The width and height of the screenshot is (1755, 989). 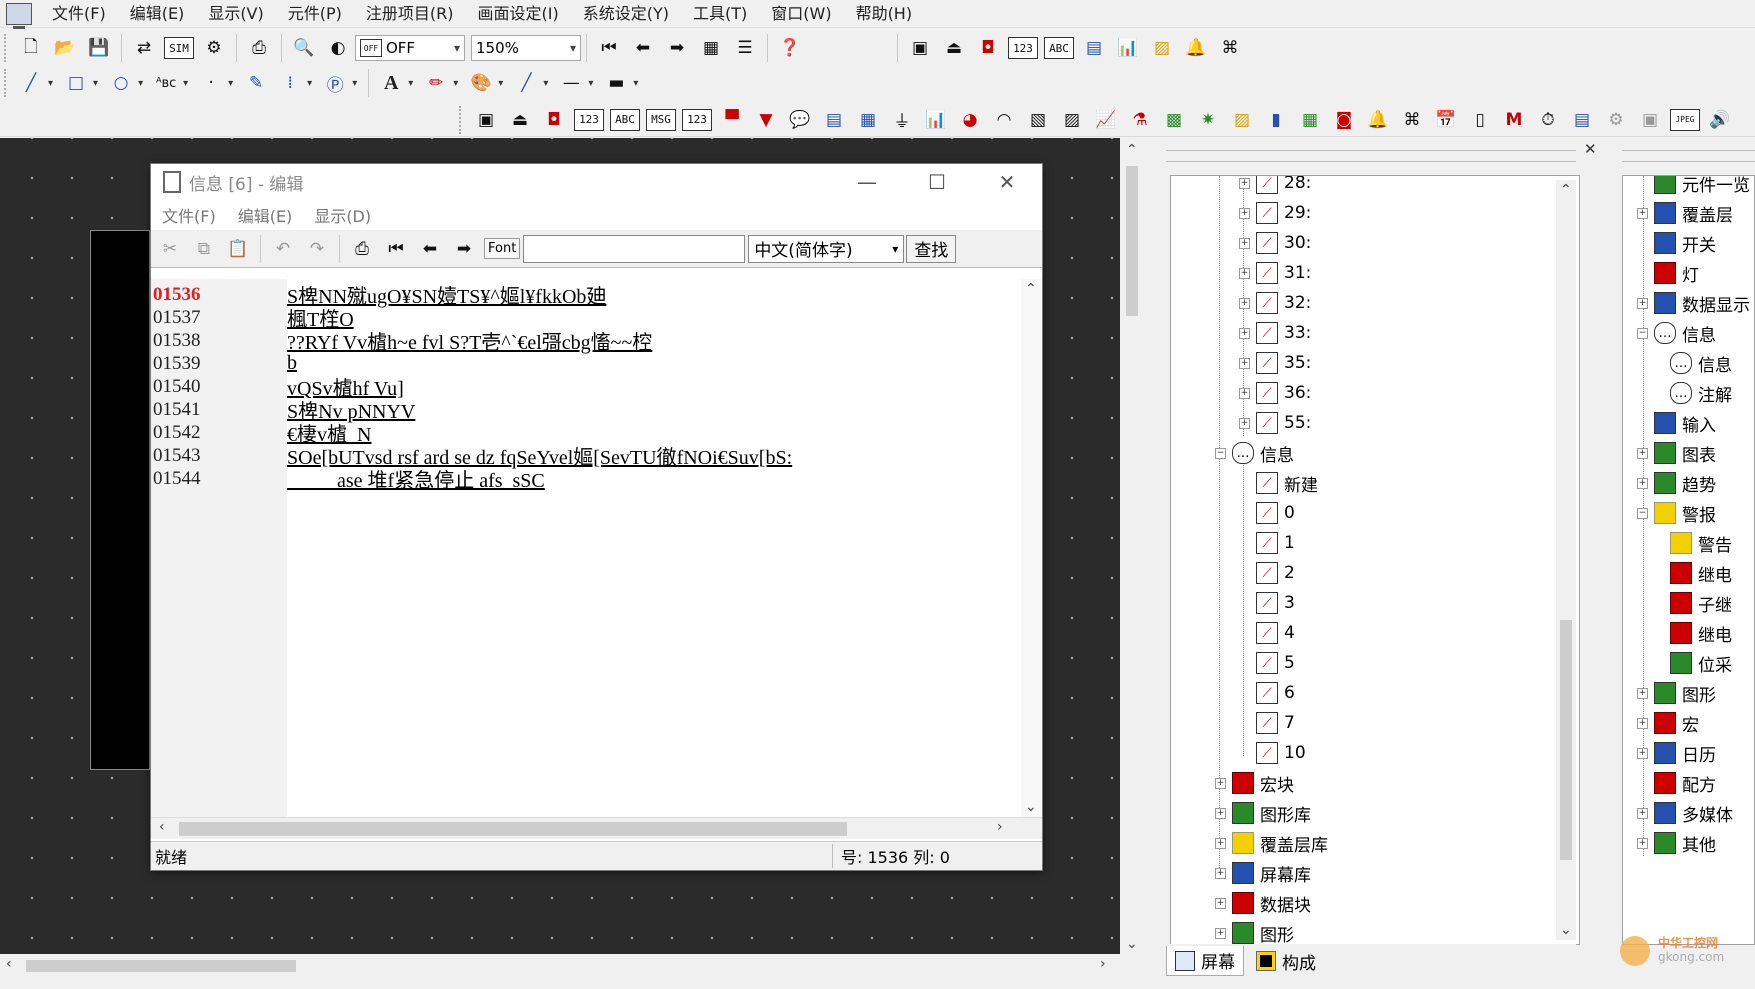 What do you see at coordinates (766, 120) in the screenshot?
I see `sub-alarm-icon: ▼` at bounding box center [766, 120].